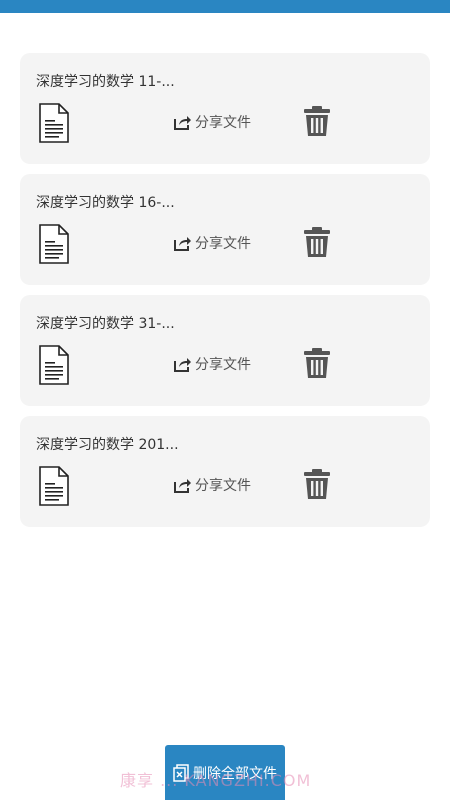  What do you see at coordinates (225, 108) in the screenshot?
I see `file-card: 深度学习的数学 11-... 分享文件` at bounding box center [225, 108].